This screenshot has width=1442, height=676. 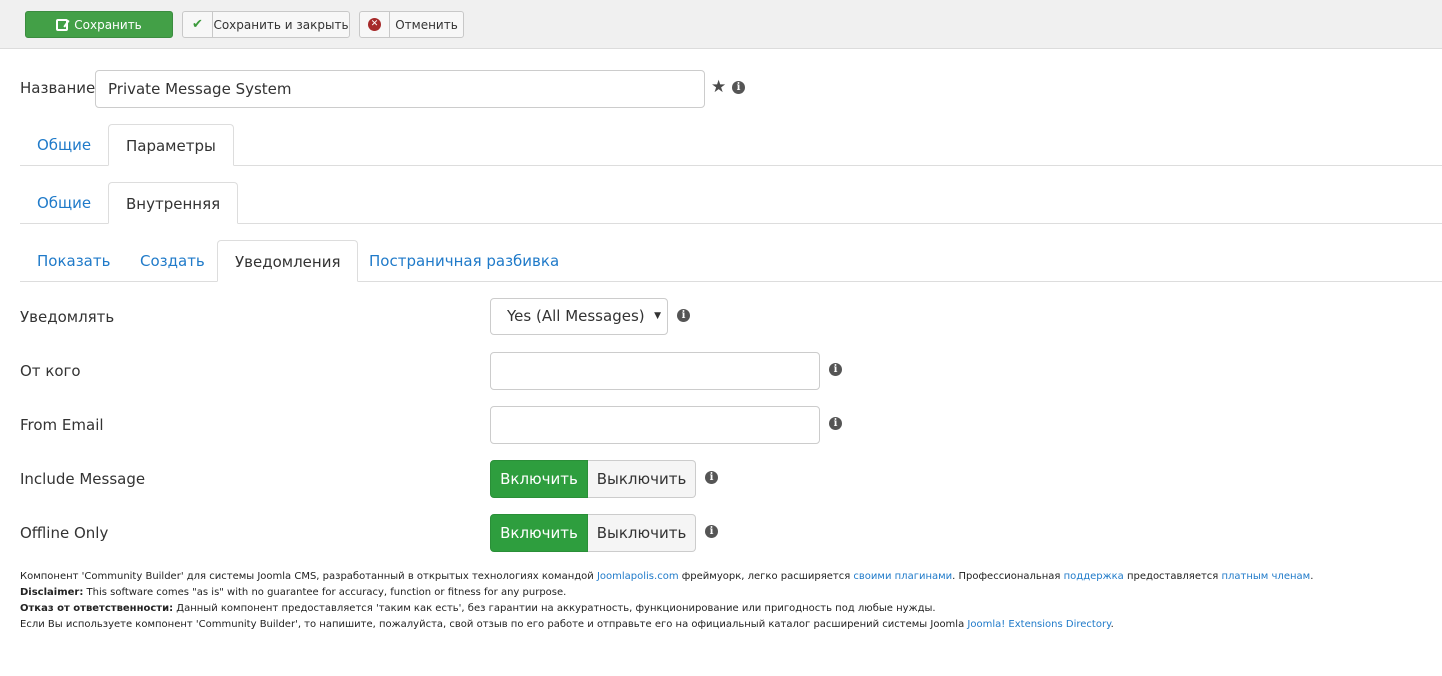 What do you see at coordinates (642, 533) in the screenshot?
I see `offline-only-off-button: Выключить` at bounding box center [642, 533].